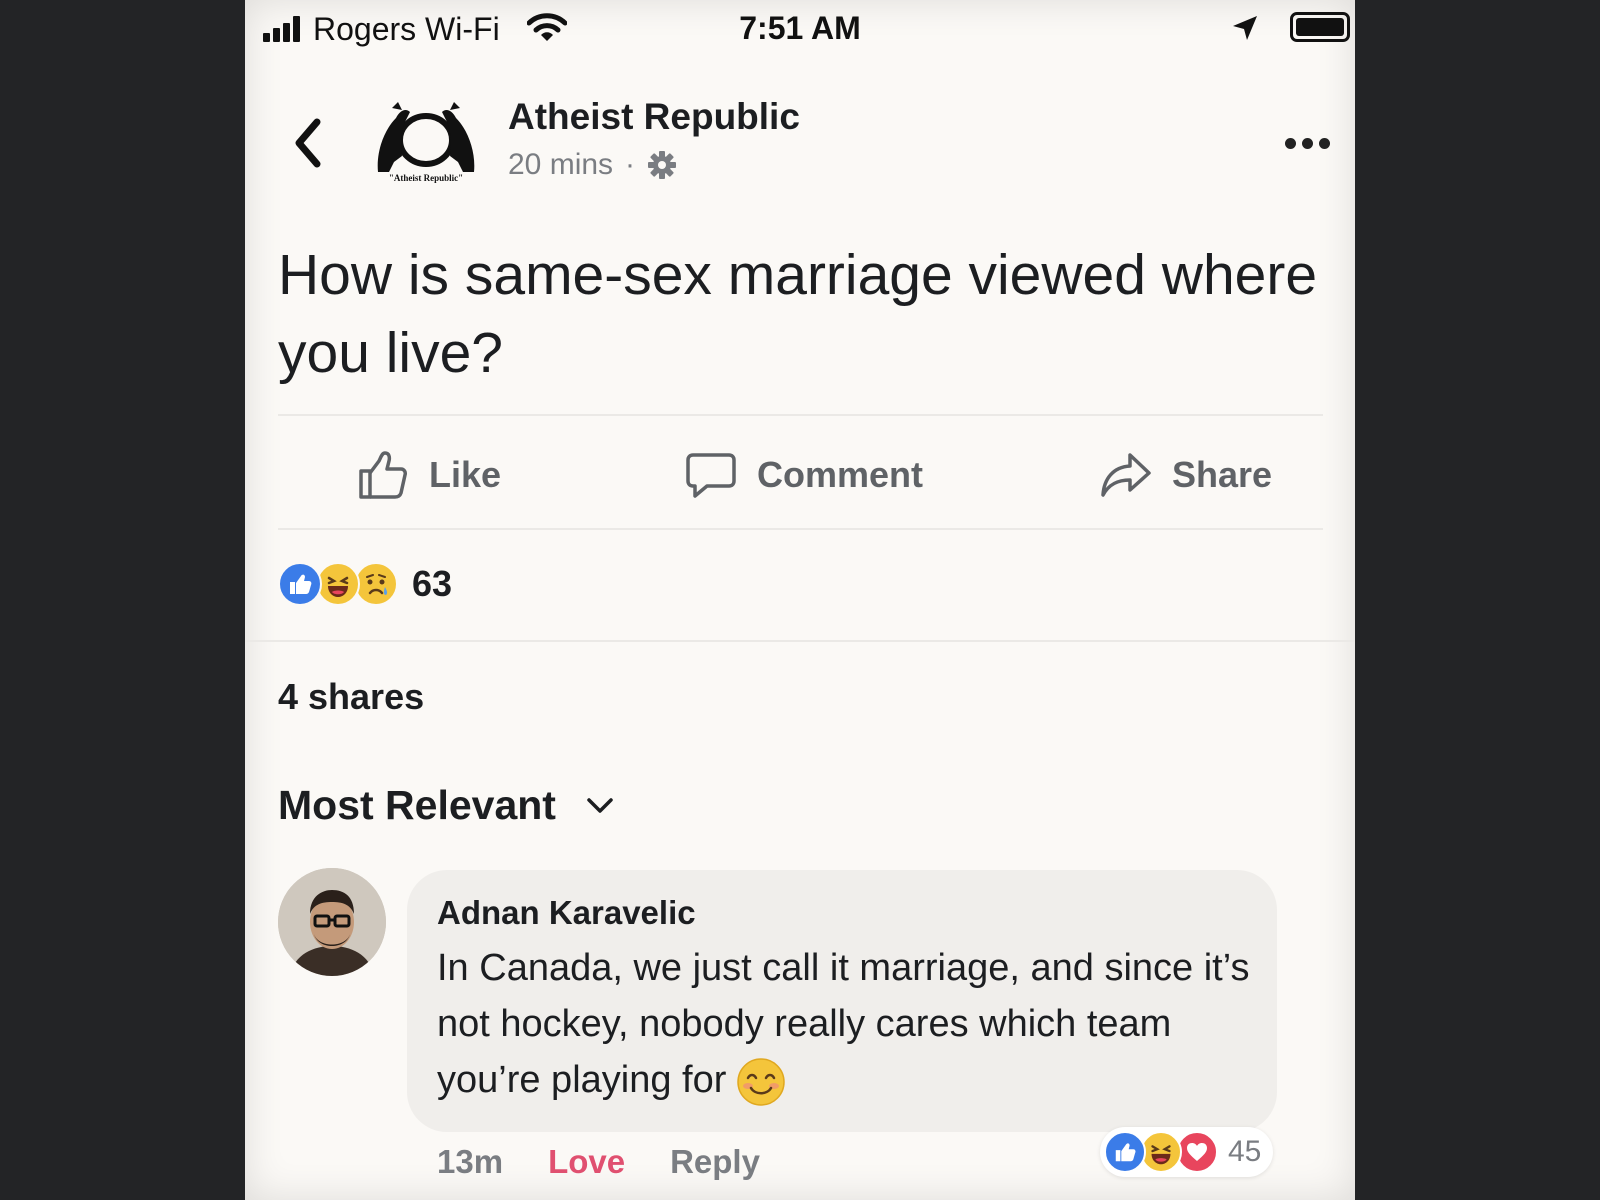 The width and height of the screenshot is (1600, 1200). I want to click on status-bar: Rogers Wi-Fi 7:51 AM, so click(800, 30).